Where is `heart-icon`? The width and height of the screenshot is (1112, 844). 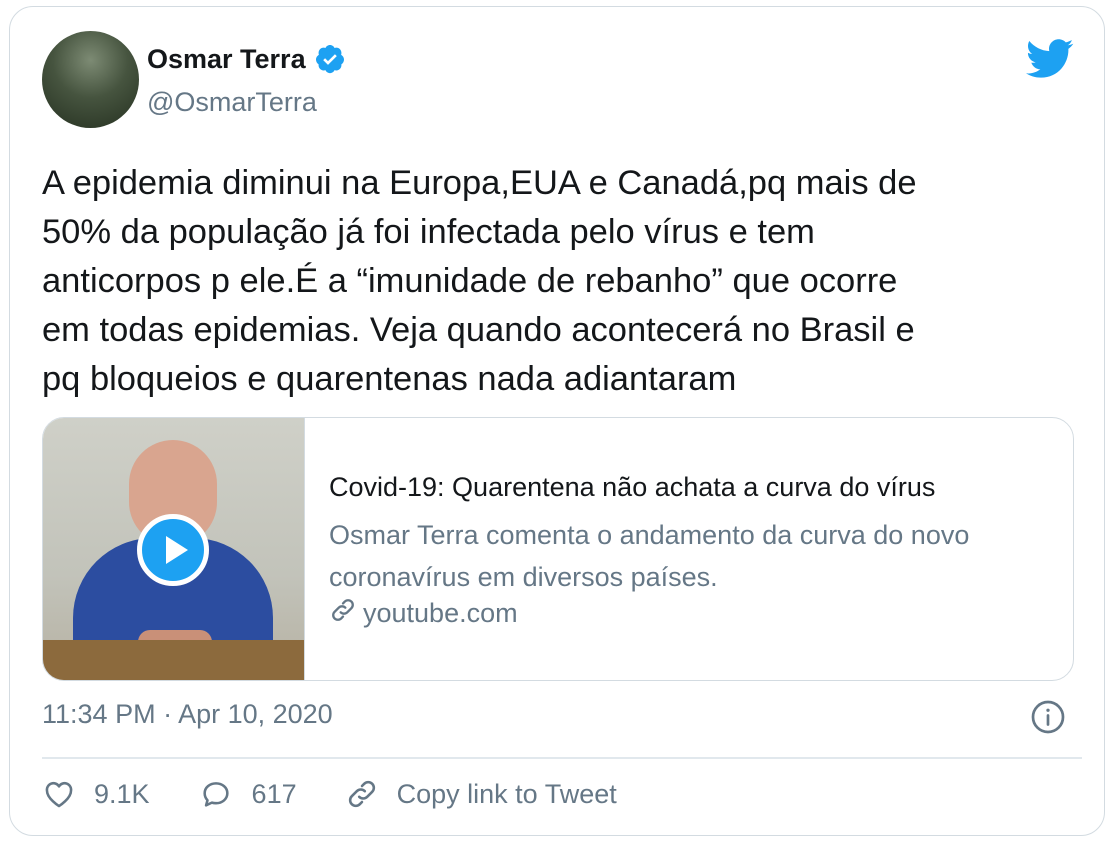 heart-icon is located at coordinates (59, 794).